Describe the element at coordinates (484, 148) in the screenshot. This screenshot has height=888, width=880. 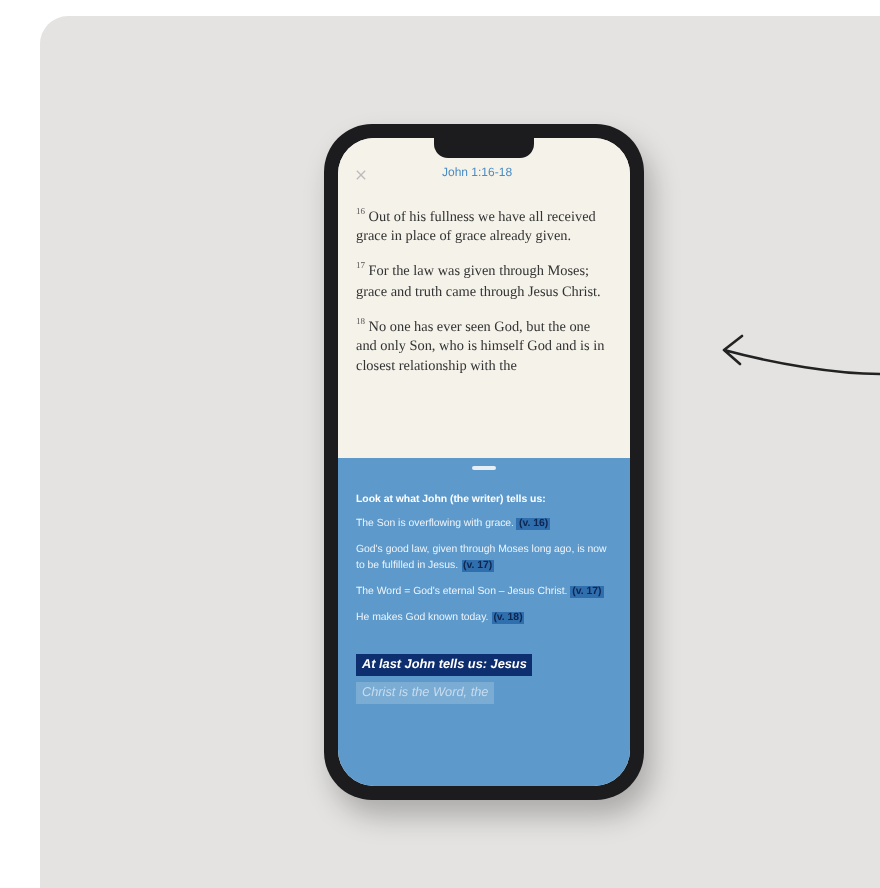
I see `phone-notch` at that location.